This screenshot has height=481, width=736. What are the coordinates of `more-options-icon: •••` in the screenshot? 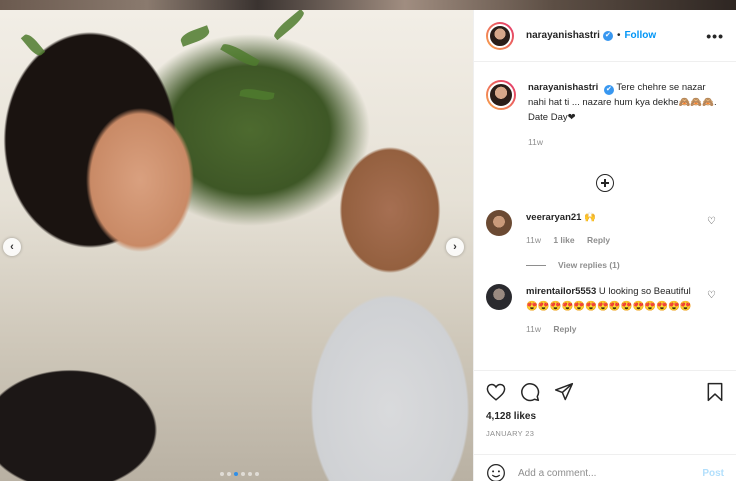 It's located at (715, 36).